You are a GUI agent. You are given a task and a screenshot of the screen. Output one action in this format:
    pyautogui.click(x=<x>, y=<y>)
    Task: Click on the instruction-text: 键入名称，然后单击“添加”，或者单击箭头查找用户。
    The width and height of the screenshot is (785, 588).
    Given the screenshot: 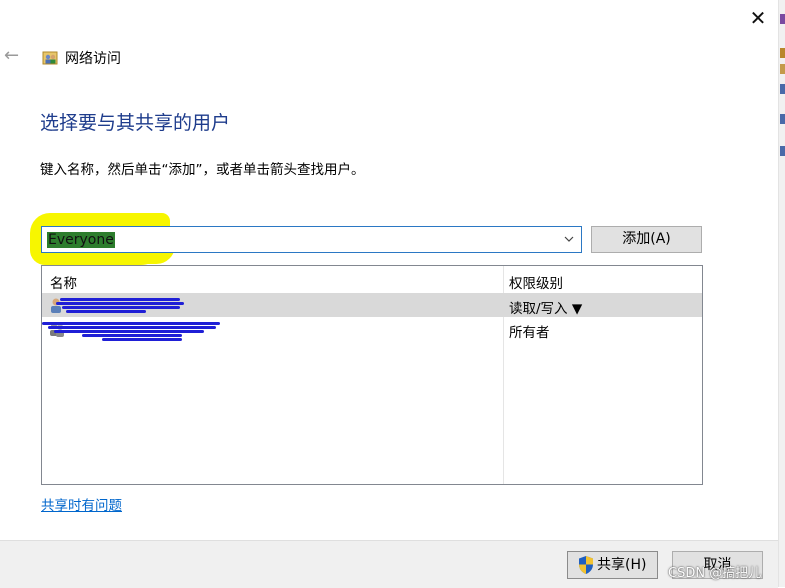 What is the action you would take?
    pyautogui.click(x=202, y=170)
    